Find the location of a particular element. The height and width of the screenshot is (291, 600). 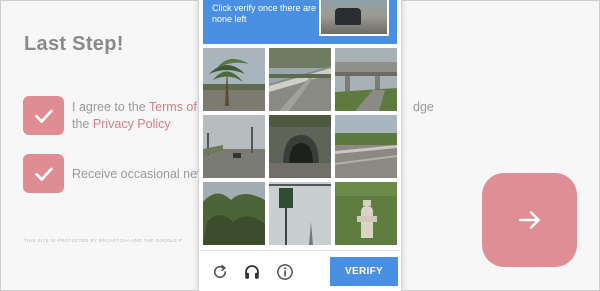

next-button is located at coordinates (529, 220).